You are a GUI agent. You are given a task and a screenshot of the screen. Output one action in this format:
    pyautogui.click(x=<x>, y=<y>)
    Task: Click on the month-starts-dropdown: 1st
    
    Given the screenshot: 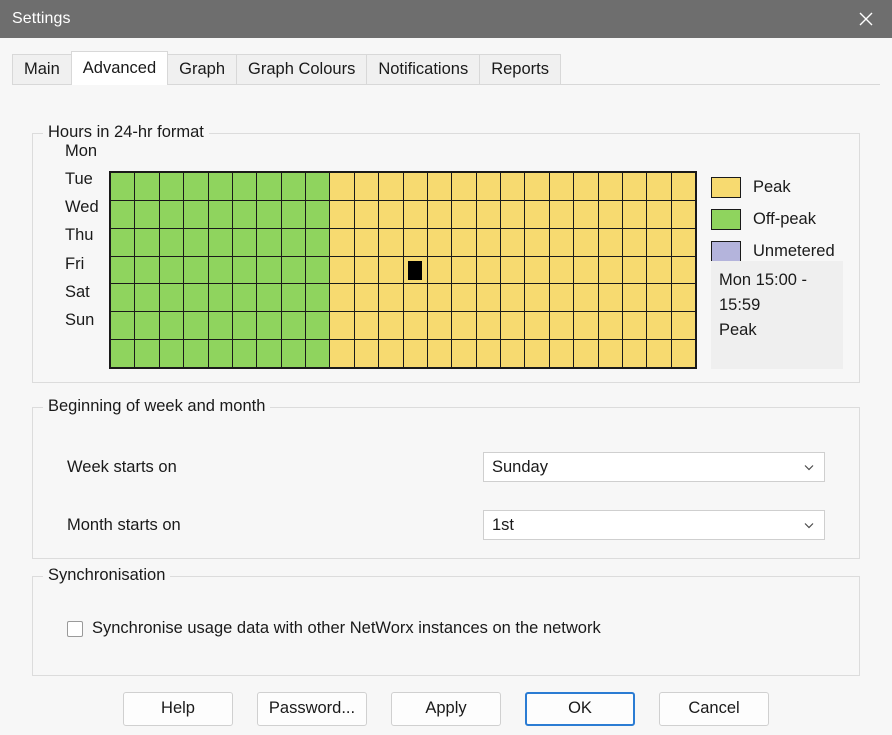 What is the action you would take?
    pyautogui.click(x=654, y=525)
    